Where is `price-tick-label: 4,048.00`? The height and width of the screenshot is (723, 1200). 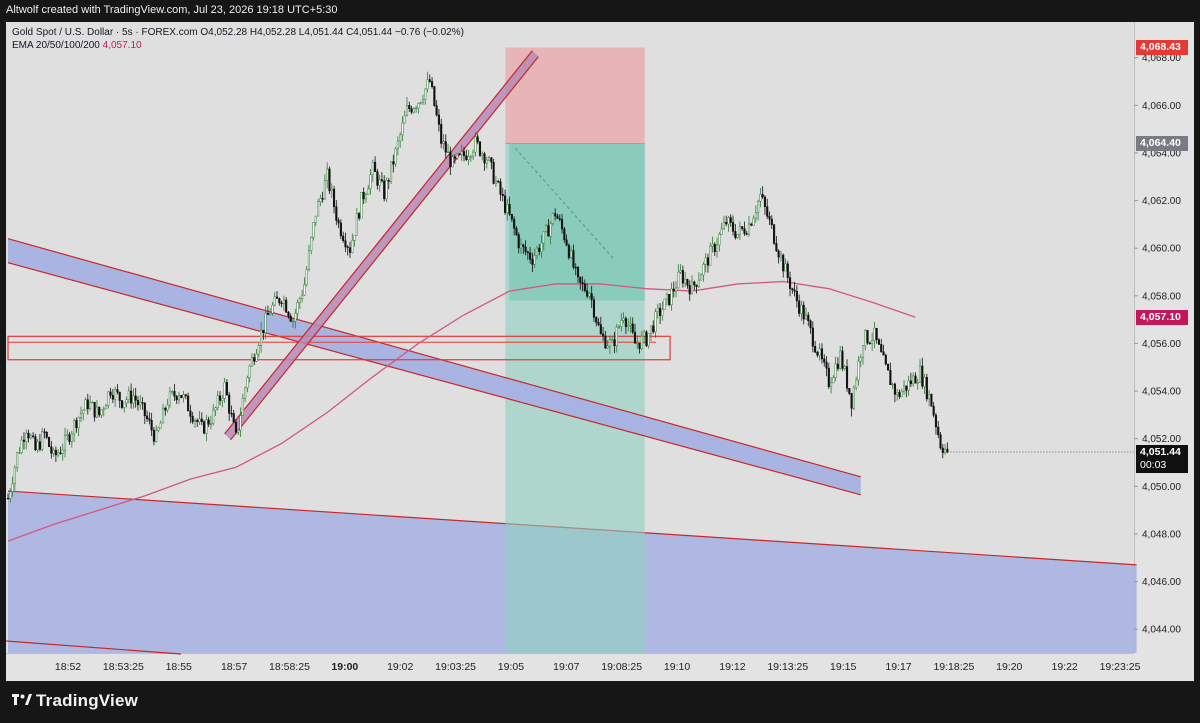
price-tick-label: 4,048.00 is located at coordinates (1161, 534).